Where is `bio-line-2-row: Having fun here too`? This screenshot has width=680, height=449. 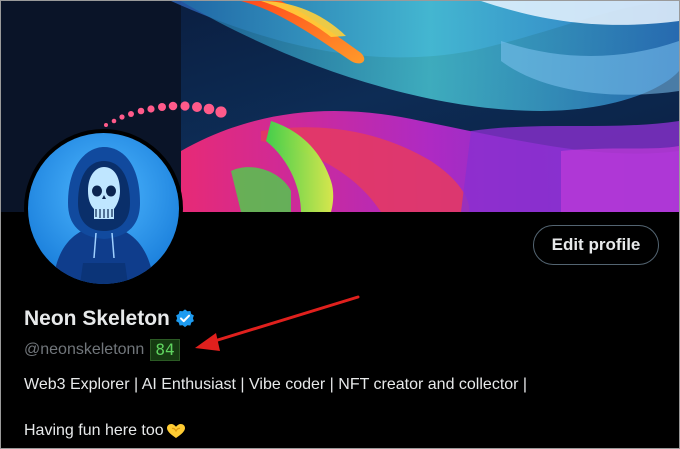 bio-line-2-row: Having fun here too is located at coordinates (105, 431).